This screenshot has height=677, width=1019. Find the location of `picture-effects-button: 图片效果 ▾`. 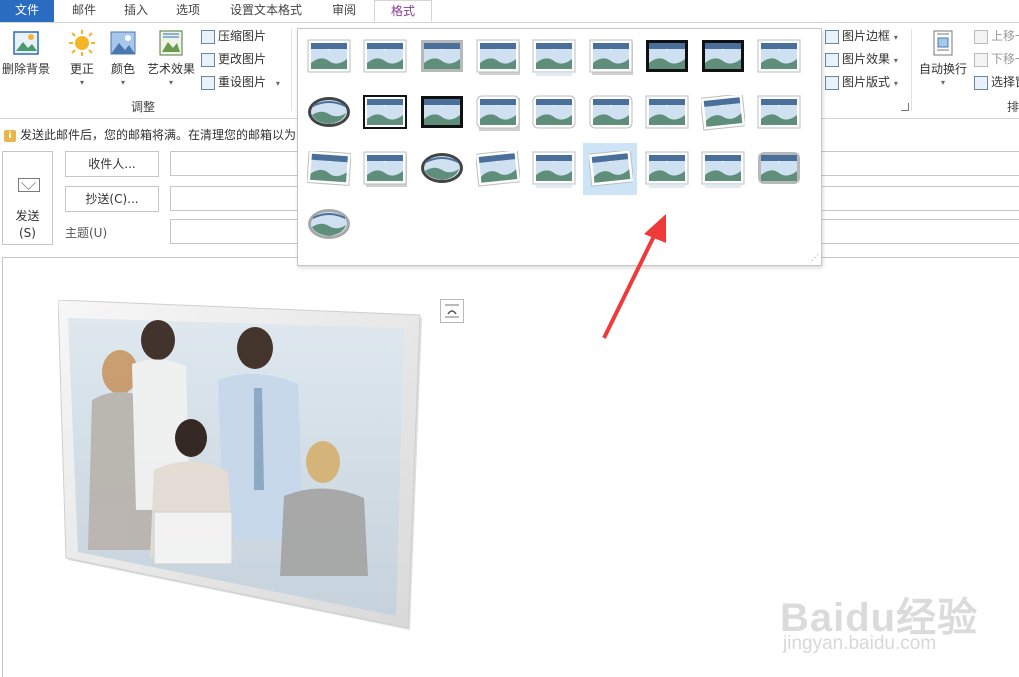

picture-effects-button: 图片效果 ▾ is located at coordinates (861, 59).